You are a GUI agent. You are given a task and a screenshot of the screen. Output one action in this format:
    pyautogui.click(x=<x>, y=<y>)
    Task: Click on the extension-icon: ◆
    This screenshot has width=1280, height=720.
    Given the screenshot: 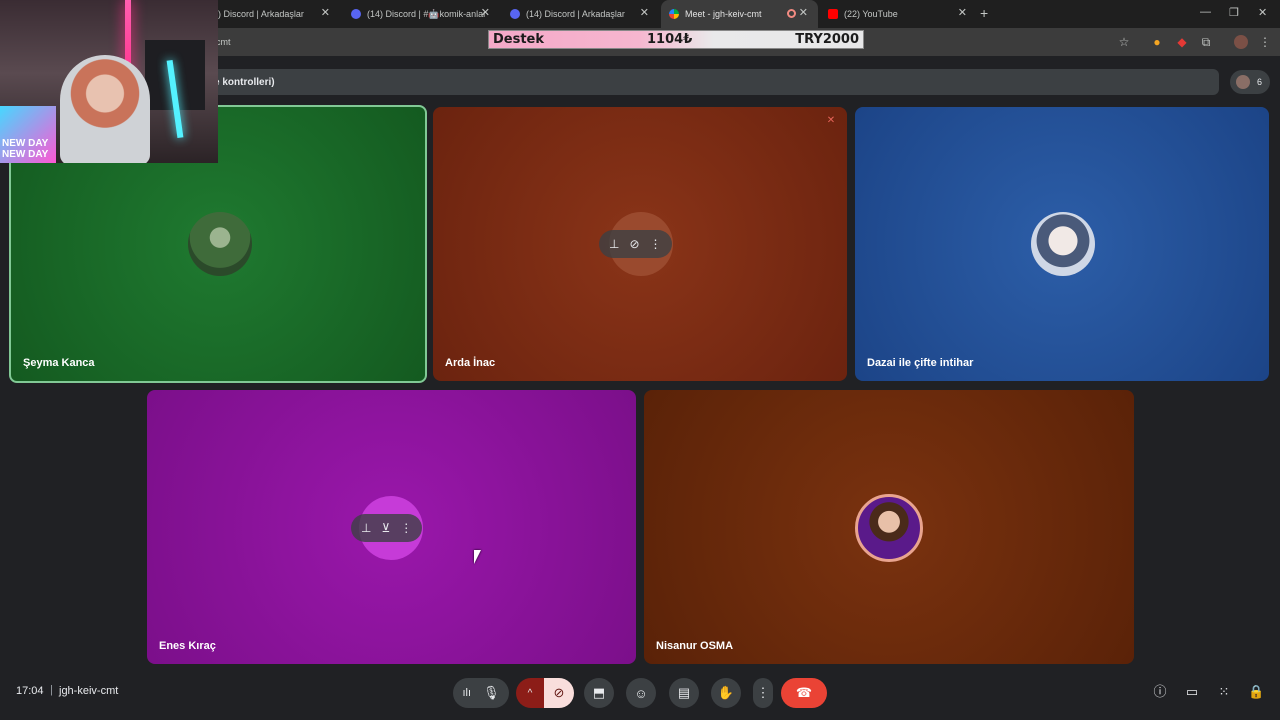 What is the action you would take?
    pyautogui.click(x=1182, y=42)
    